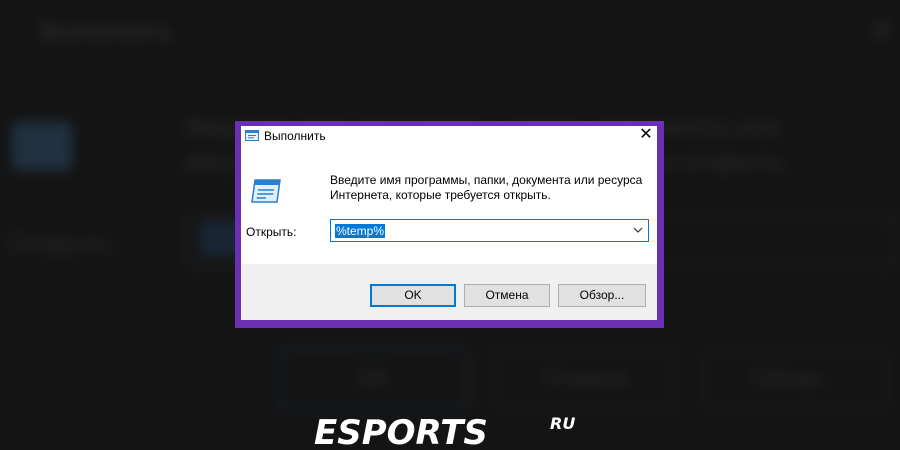 The width and height of the screenshot is (900, 450). I want to click on chevron-down-icon, so click(638, 230).